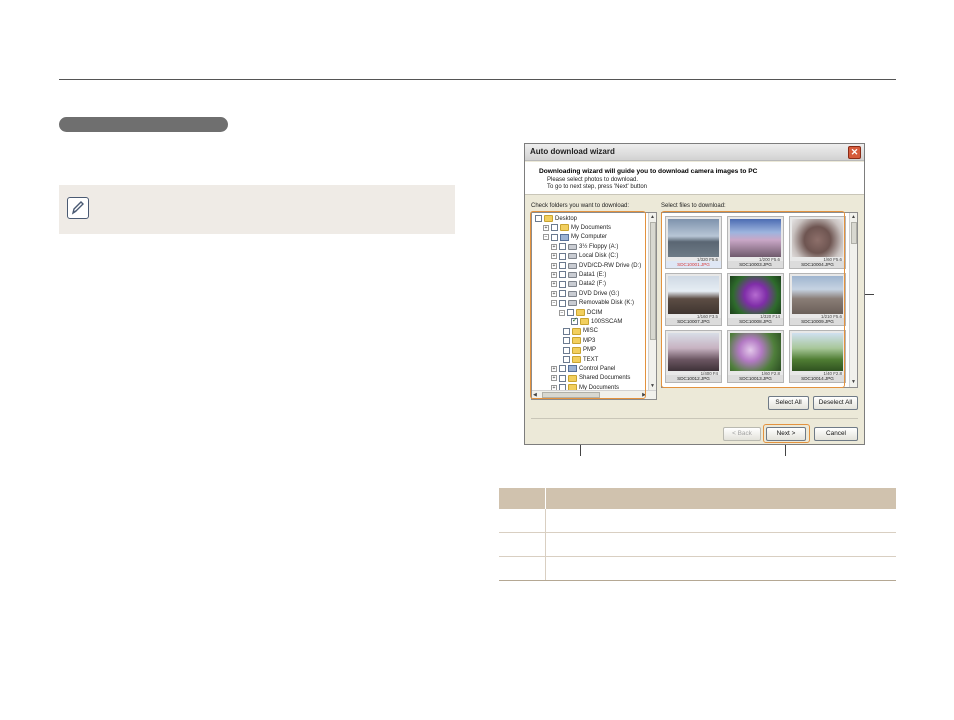 The image size is (954, 720). I want to click on back-button: < Back, so click(742, 434).